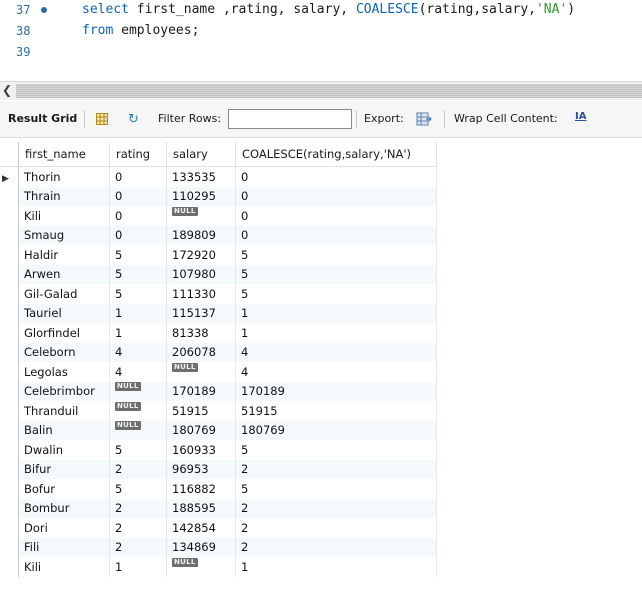 The width and height of the screenshot is (642, 608). Describe the element at coordinates (336, 391) in the screenshot. I see `cell-coalesce: 170189` at that location.